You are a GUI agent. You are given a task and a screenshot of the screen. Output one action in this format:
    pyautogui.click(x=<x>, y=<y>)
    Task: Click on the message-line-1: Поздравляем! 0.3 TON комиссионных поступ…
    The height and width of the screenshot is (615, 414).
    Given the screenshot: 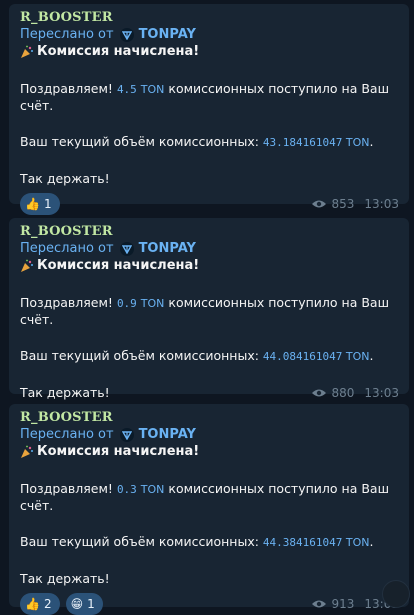 What is the action you would take?
    pyautogui.click(x=205, y=497)
    